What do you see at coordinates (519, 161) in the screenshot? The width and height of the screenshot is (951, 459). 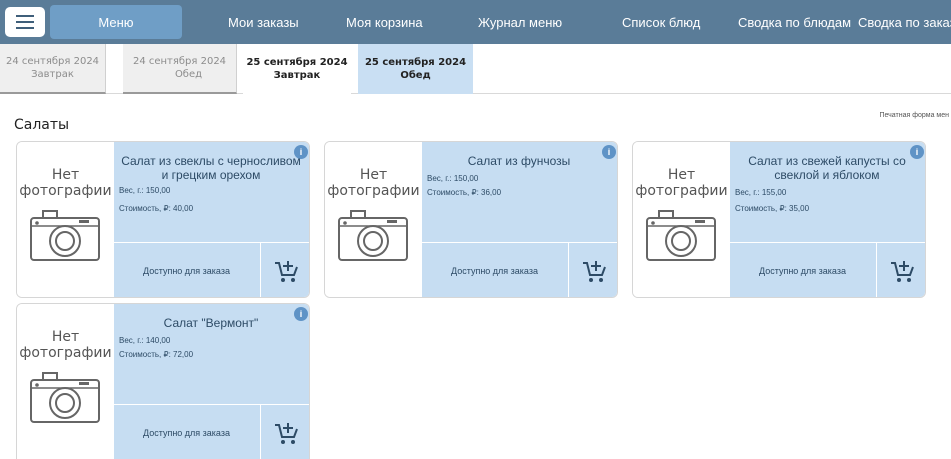 I see `dish-name: Салат из фунчозы` at bounding box center [519, 161].